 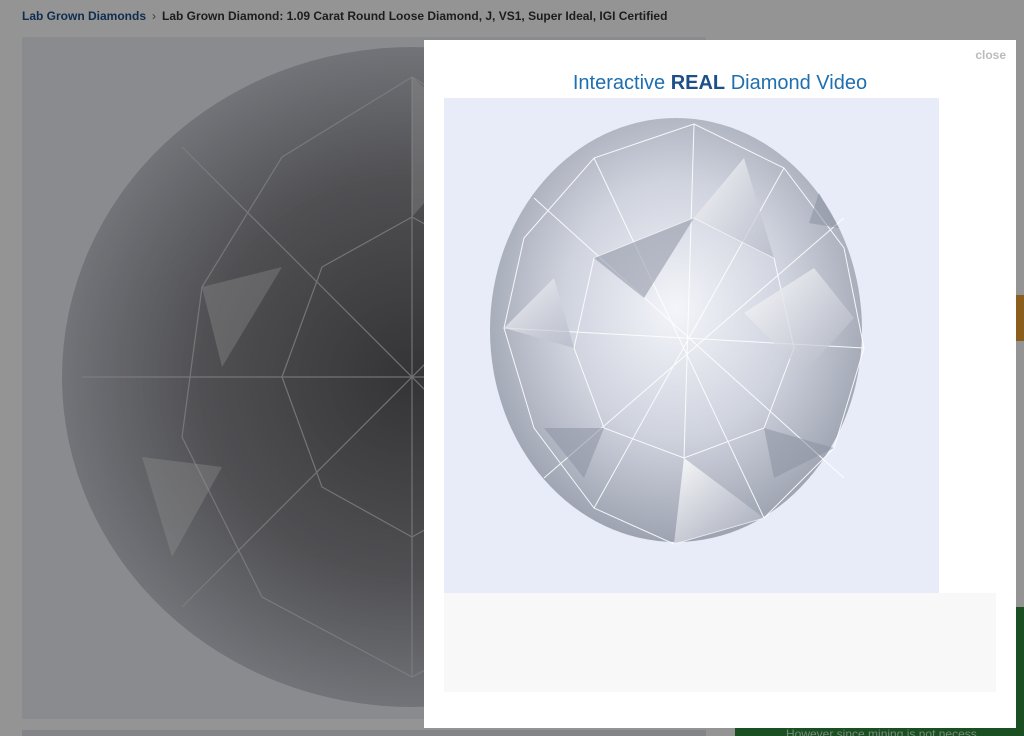 What do you see at coordinates (698, 83) in the screenshot?
I see `modal-title-bold: REAL` at bounding box center [698, 83].